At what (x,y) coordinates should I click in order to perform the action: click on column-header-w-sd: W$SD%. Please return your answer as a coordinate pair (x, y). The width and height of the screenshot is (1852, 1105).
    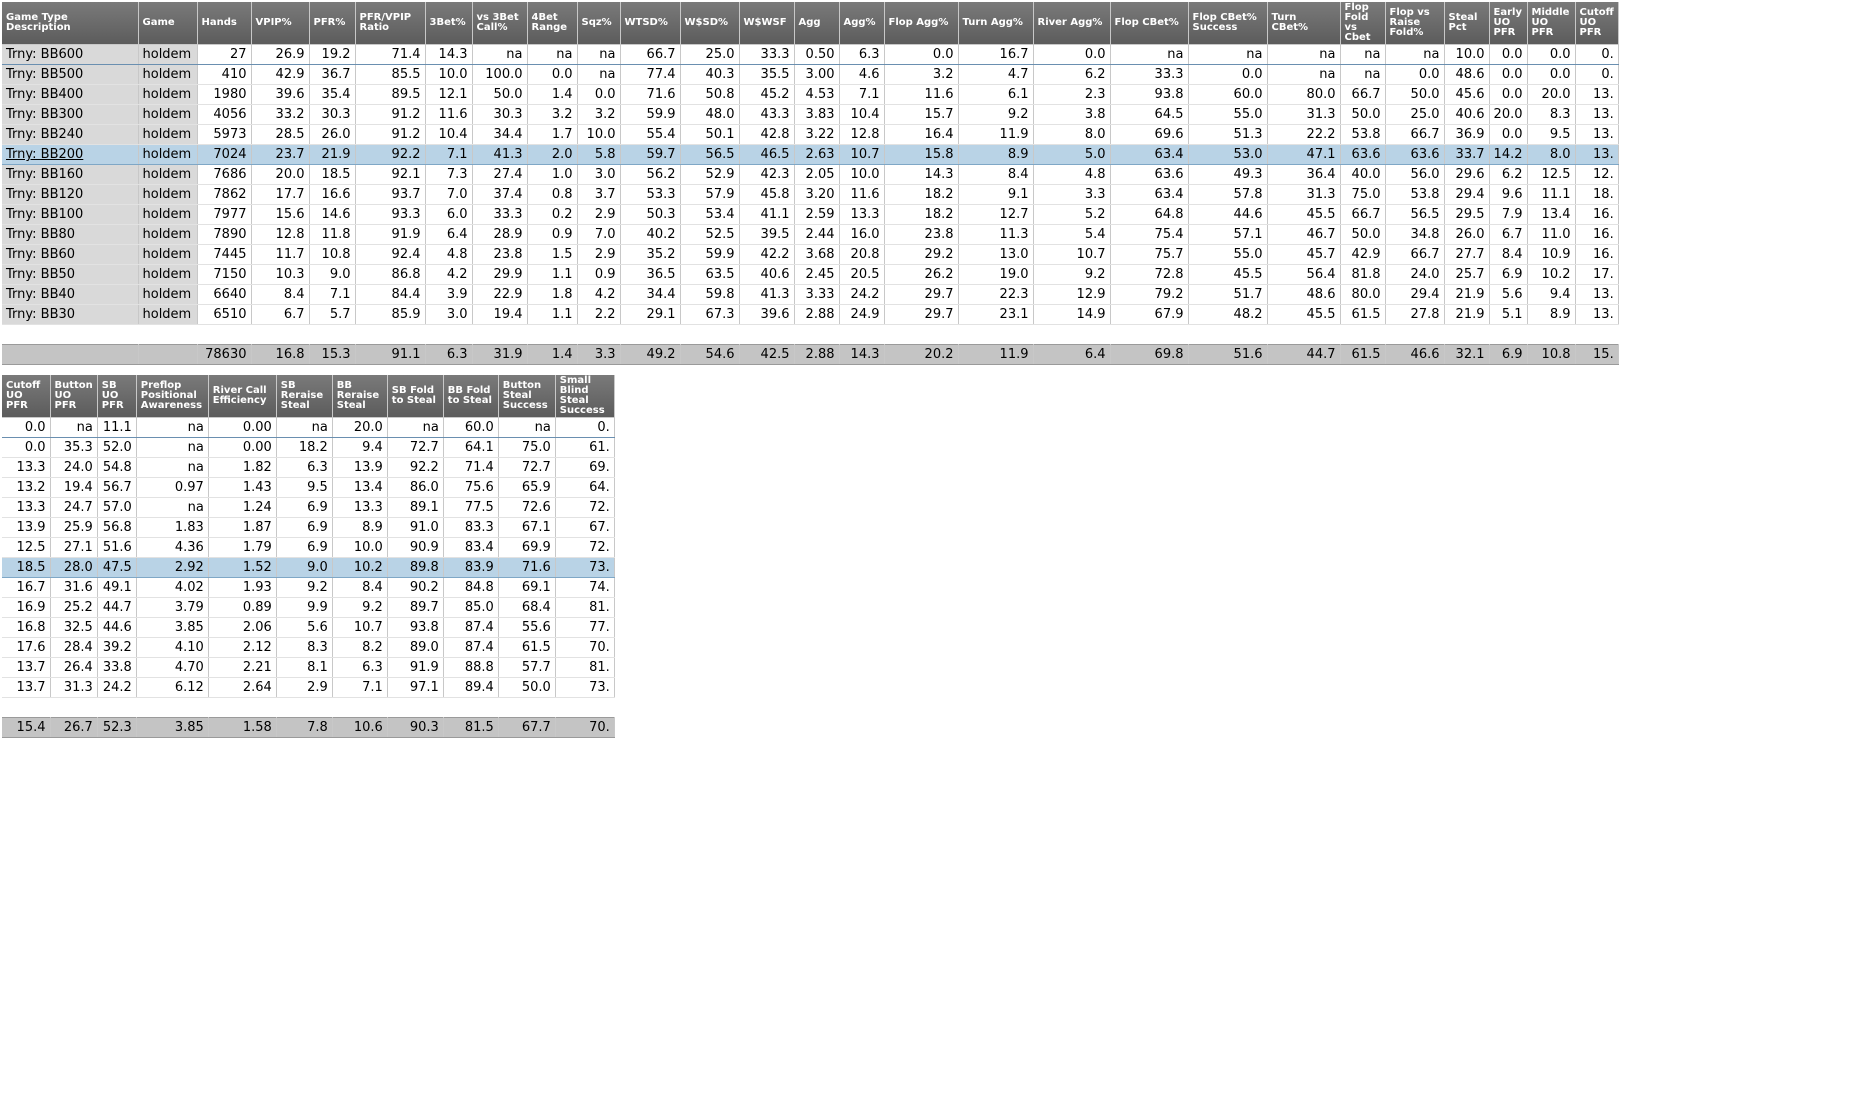
    Looking at the image, I should click on (710, 23).